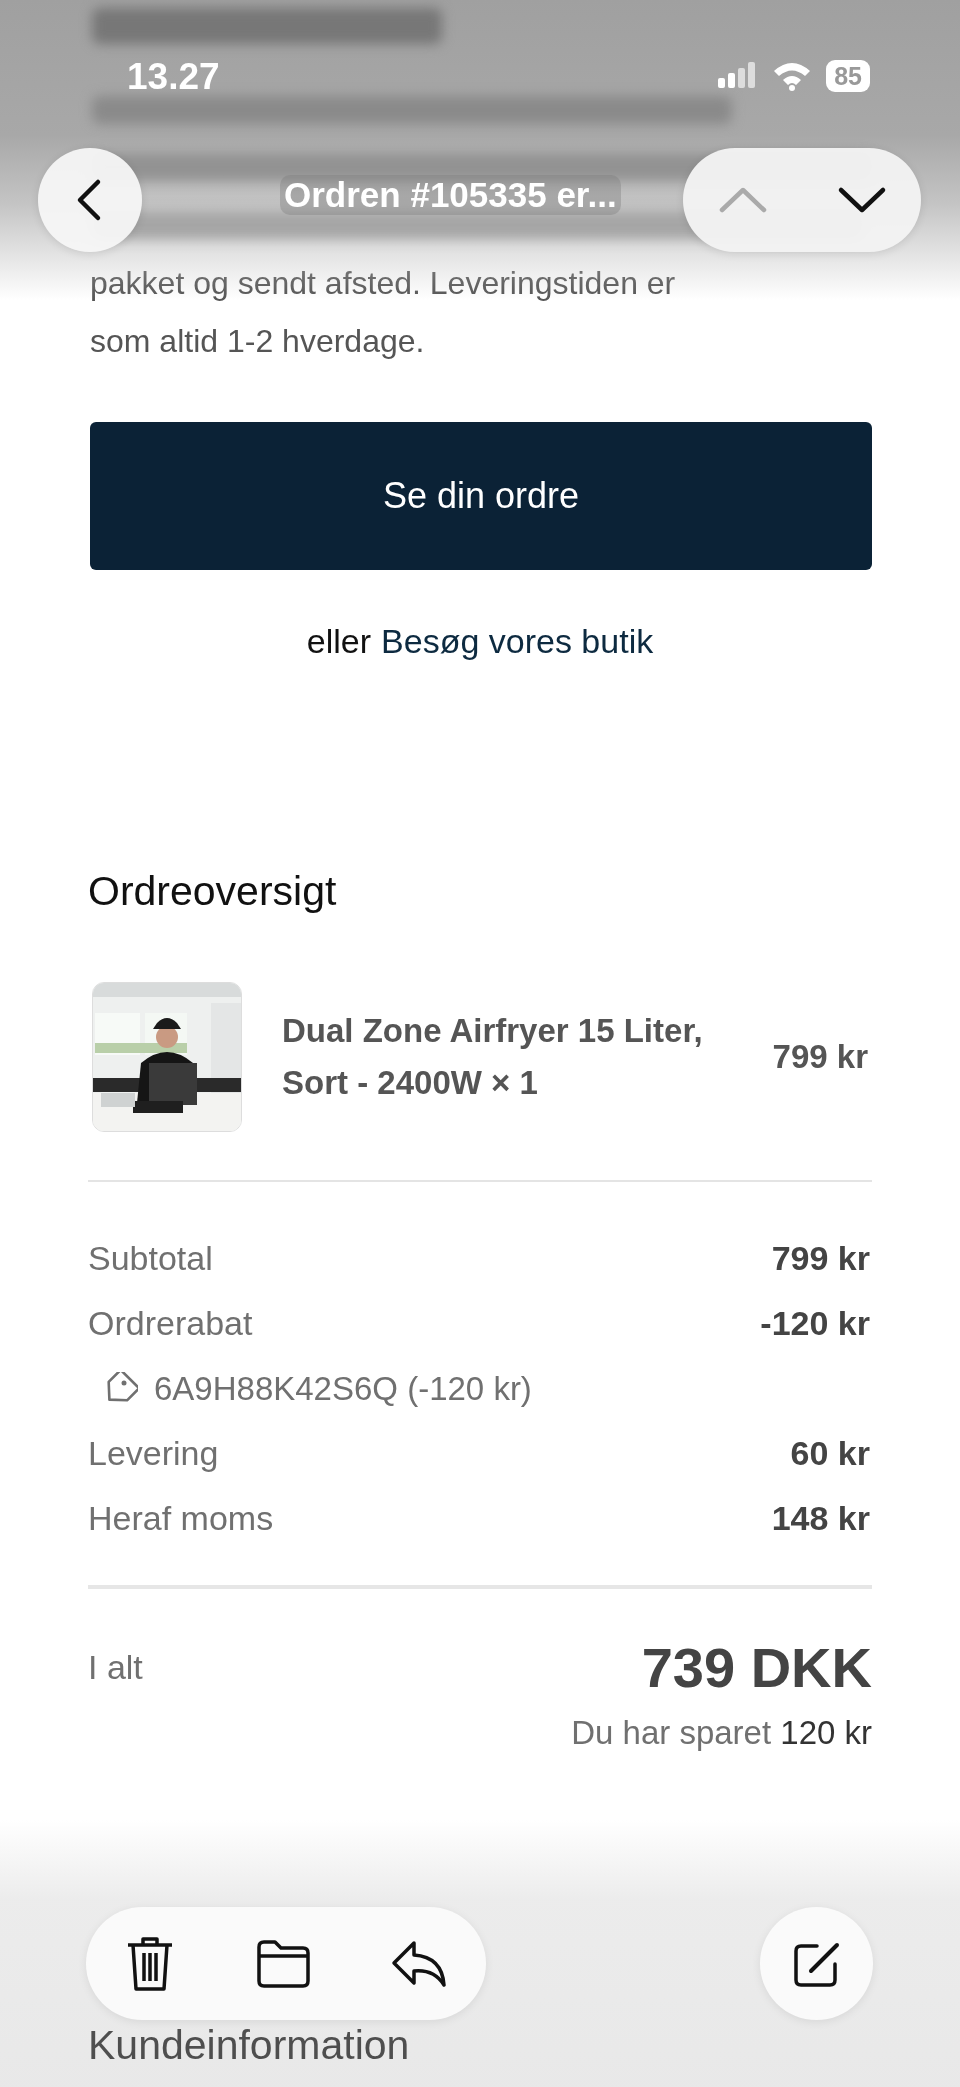 The height and width of the screenshot is (2087, 960). What do you see at coordinates (383, 312) in the screenshot?
I see `email-message: pakket og sendt afsted. Leveringstiden er som altid 1-2 hverdage.` at bounding box center [383, 312].